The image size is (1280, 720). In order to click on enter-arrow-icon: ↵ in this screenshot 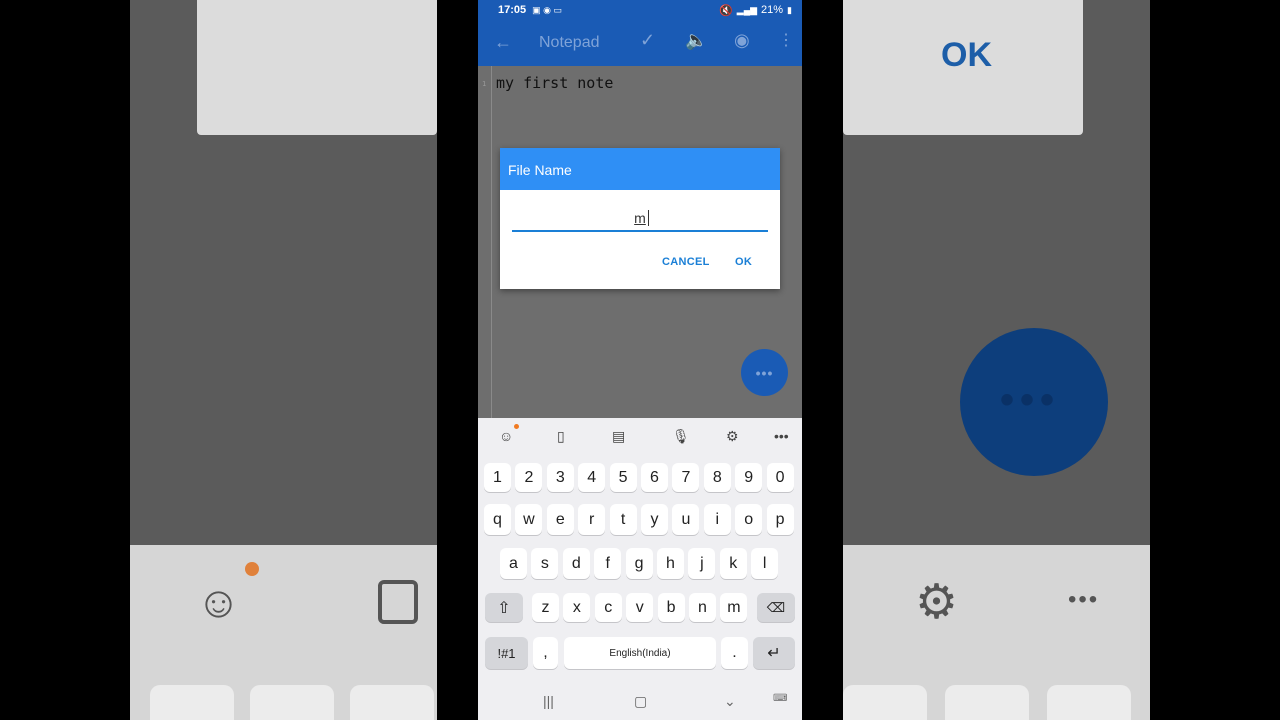, I will do `click(774, 653)`.